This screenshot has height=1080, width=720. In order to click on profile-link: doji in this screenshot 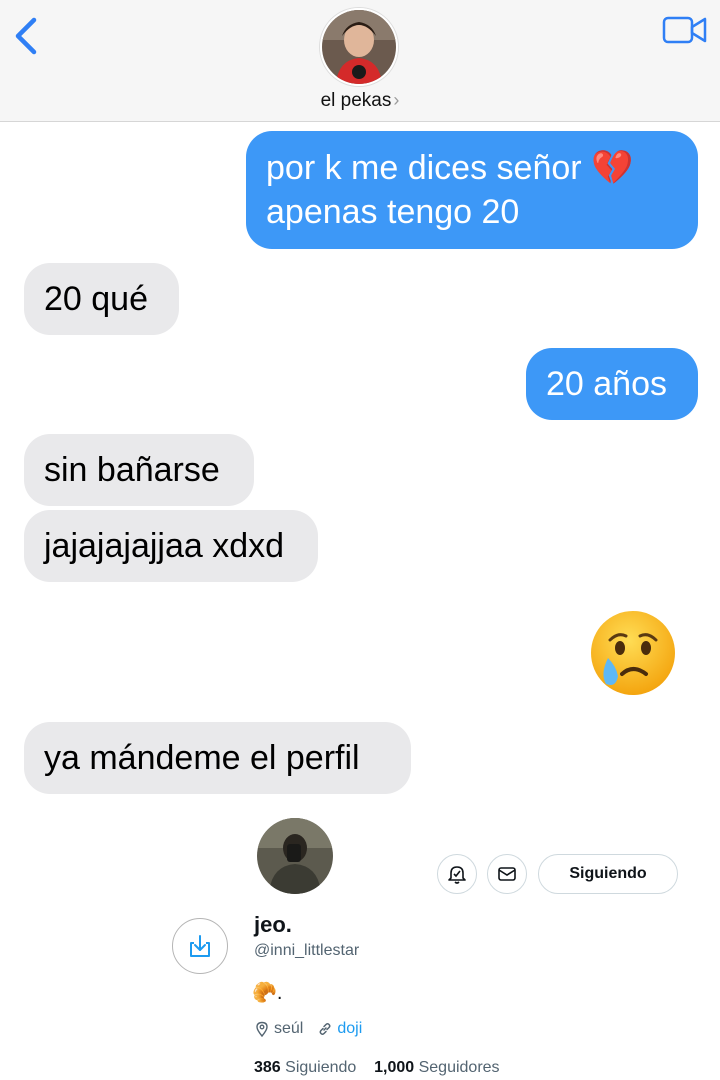, I will do `click(349, 1029)`.